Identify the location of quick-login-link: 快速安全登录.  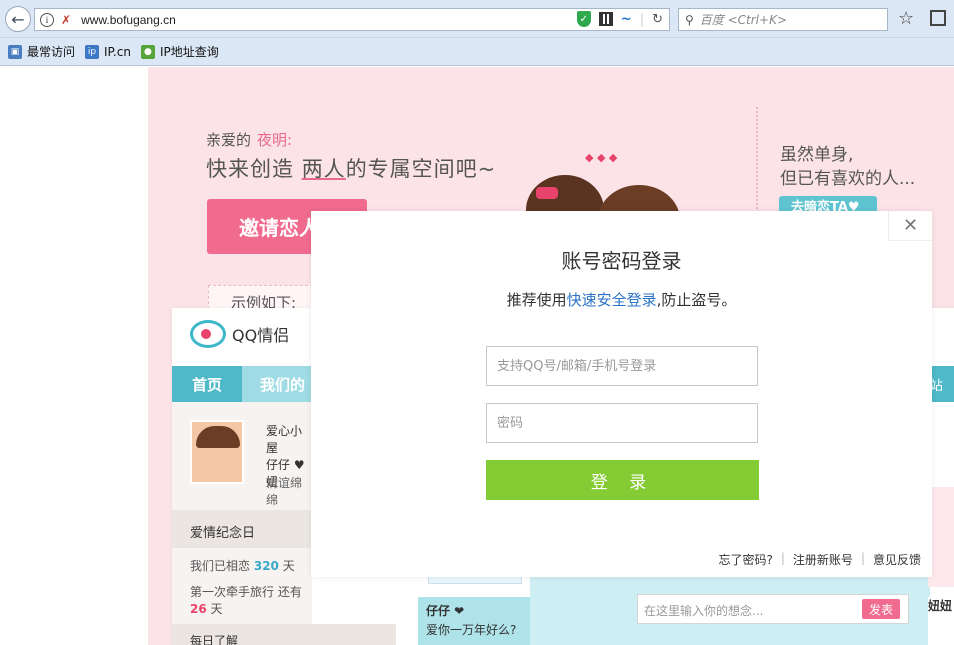
(612, 300).